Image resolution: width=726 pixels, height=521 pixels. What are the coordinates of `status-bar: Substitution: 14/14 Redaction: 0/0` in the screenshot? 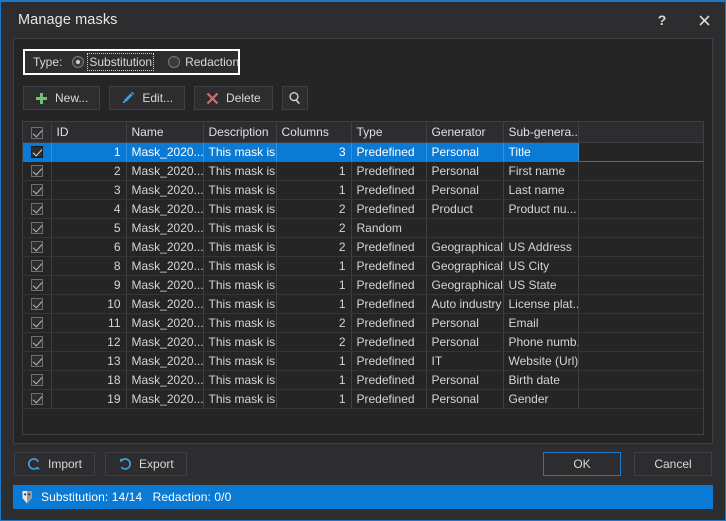 It's located at (363, 497).